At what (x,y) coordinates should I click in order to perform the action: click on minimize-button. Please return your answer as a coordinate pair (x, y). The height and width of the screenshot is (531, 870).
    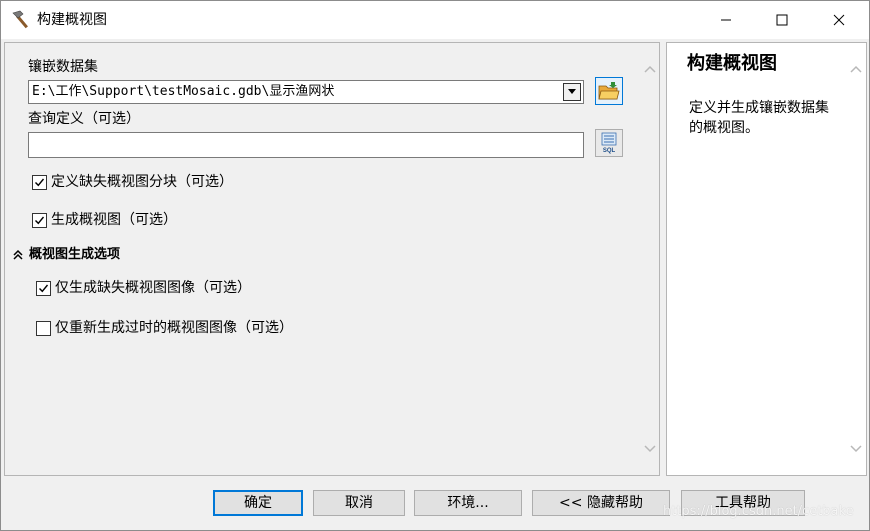
    Looking at the image, I should click on (726, 20).